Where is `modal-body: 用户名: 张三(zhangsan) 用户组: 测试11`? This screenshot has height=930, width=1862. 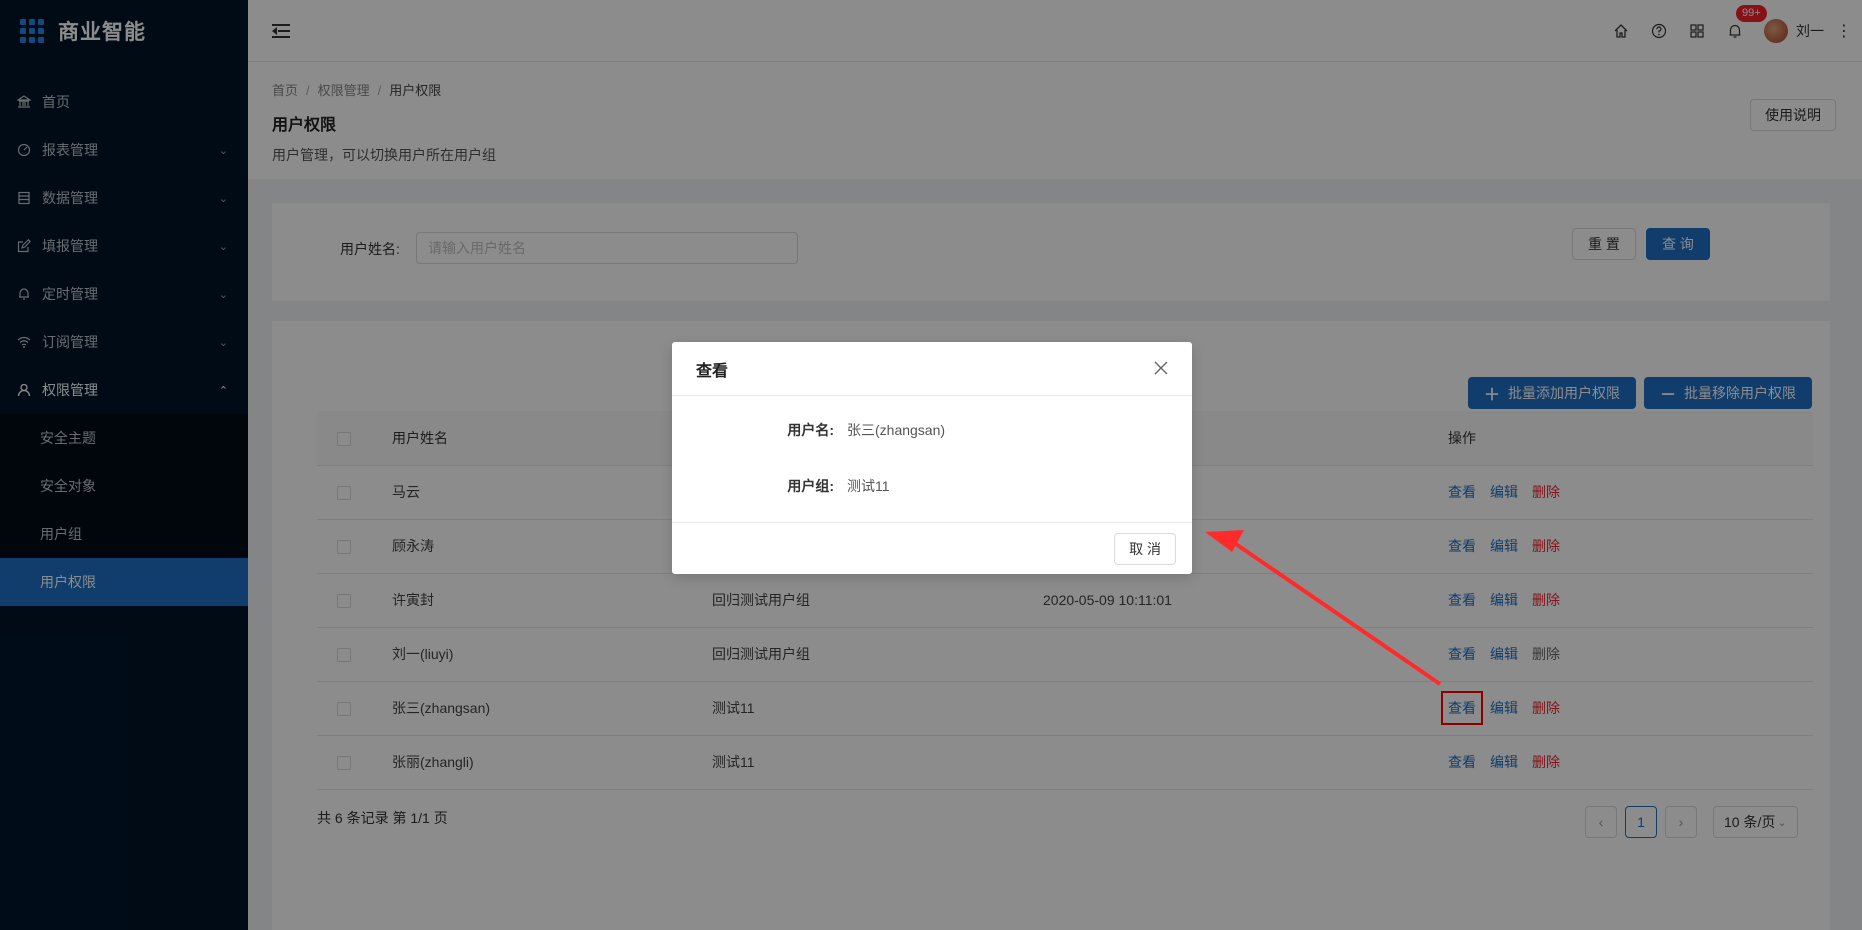
modal-body: 用户名: 张三(zhangsan) 用户组: 测试11 is located at coordinates (932, 459).